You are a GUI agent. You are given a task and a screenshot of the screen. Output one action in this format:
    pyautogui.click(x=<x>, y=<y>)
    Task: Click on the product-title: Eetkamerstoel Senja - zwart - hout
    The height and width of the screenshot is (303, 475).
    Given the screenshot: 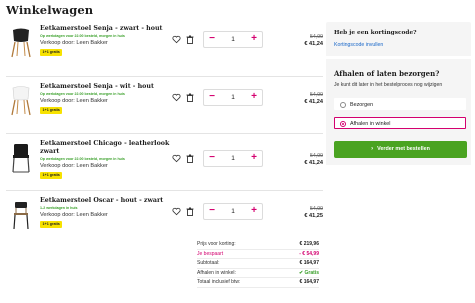 What is the action you would take?
    pyautogui.click(x=105, y=29)
    